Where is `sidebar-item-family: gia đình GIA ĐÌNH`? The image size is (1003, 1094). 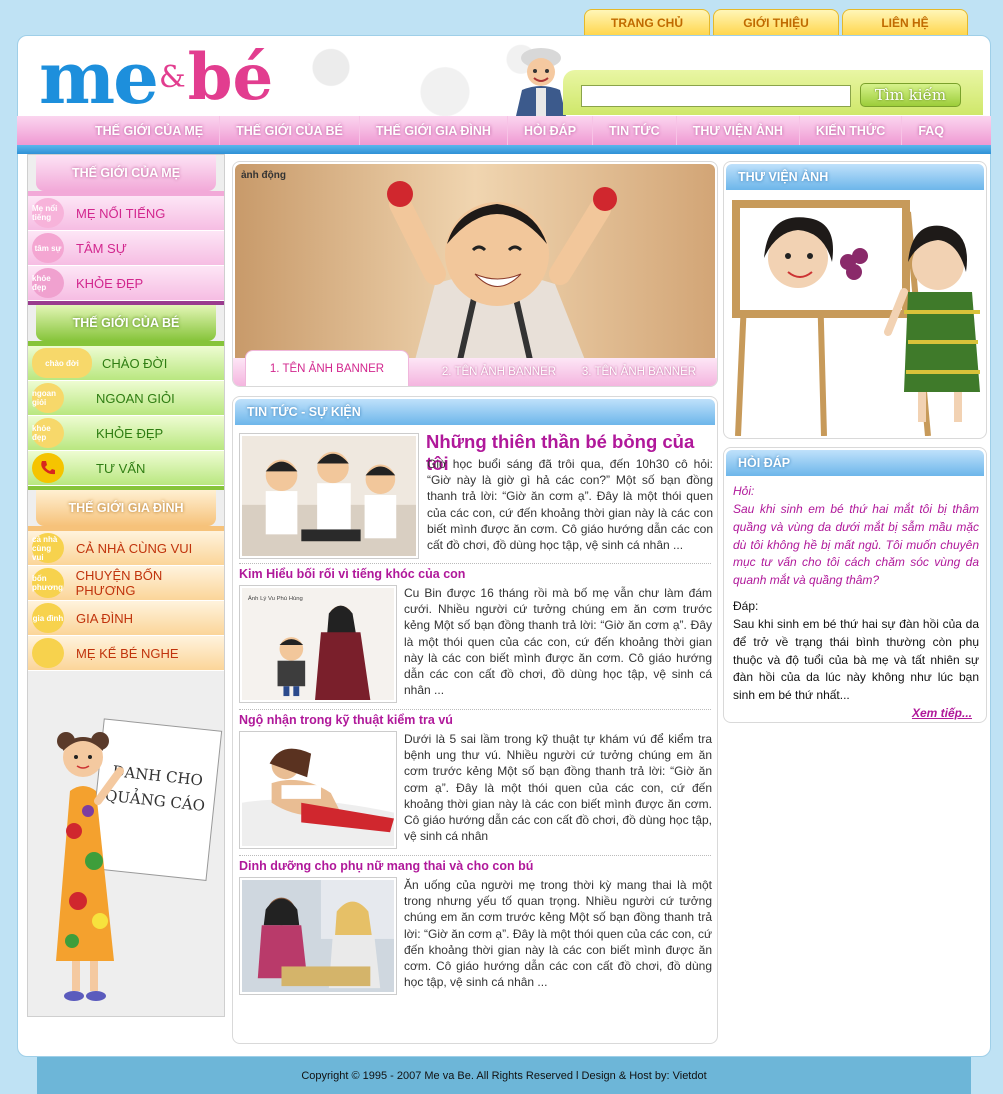
sidebar-item-family: gia đình GIA ĐÌNH is located at coordinates (126, 618).